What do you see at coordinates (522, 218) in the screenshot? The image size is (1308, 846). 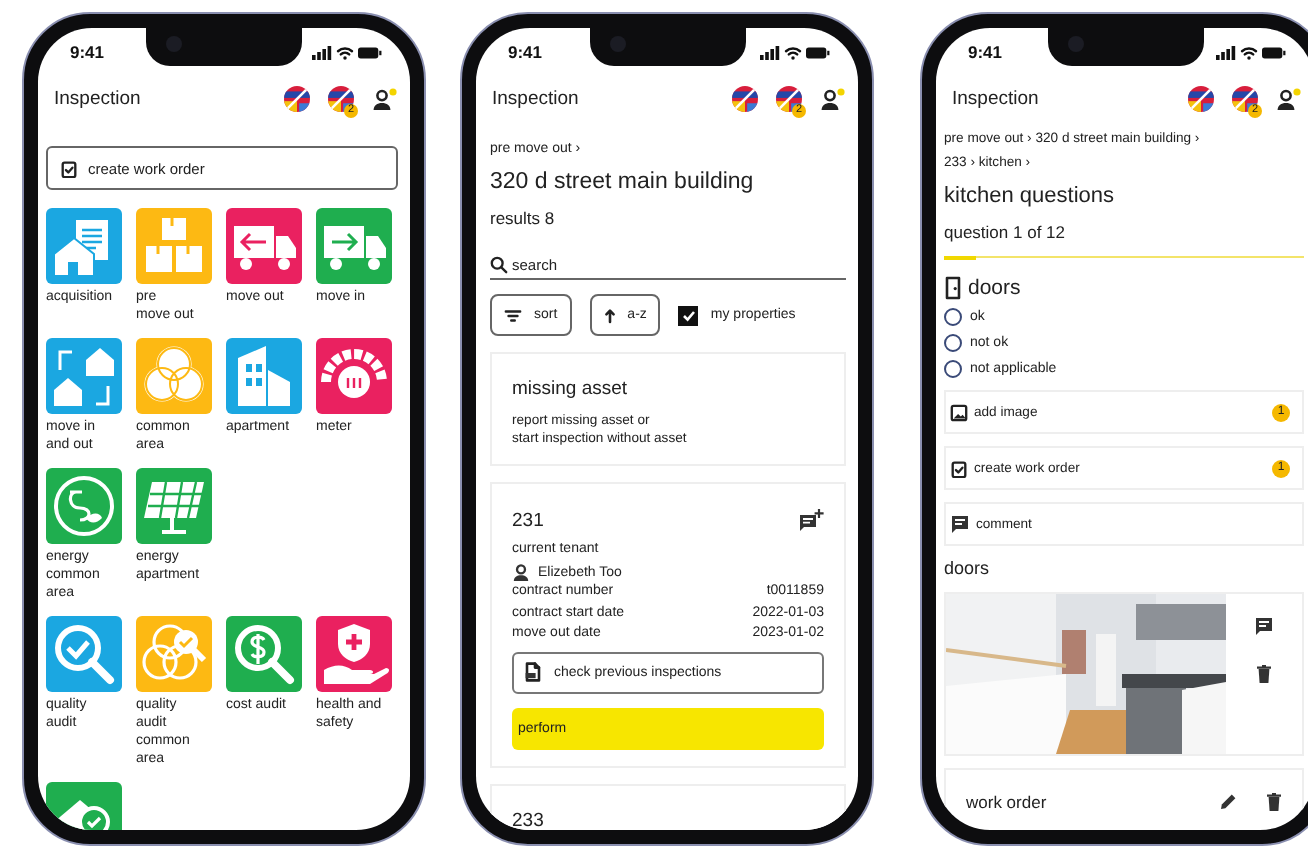 I see `results-count: results 8` at bounding box center [522, 218].